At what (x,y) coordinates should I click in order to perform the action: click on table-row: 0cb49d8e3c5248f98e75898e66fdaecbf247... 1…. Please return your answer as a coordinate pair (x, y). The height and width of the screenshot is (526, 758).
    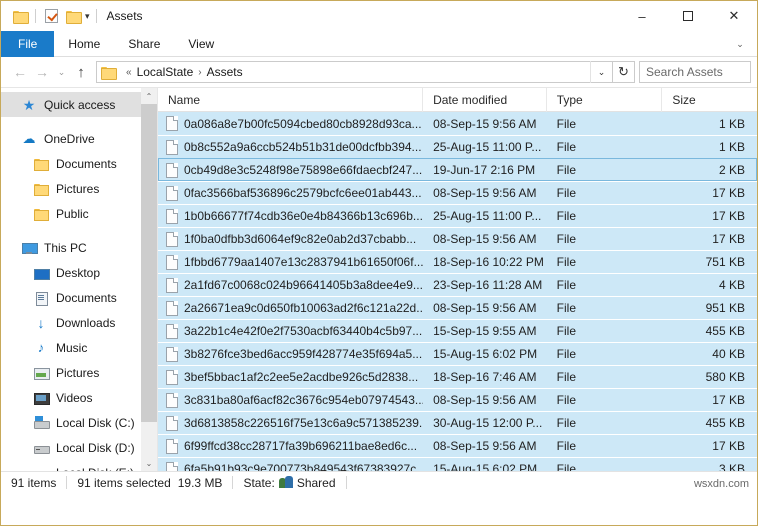
    Looking at the image, I should click on (457, 169).